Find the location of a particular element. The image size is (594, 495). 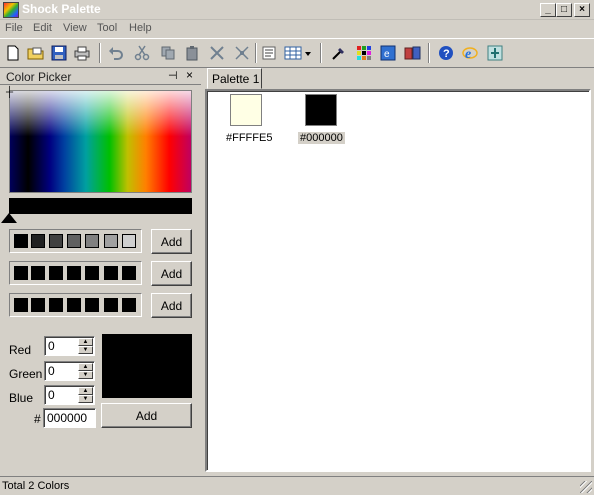

add-row-3-button: Add is located at coordinates (171, 305).